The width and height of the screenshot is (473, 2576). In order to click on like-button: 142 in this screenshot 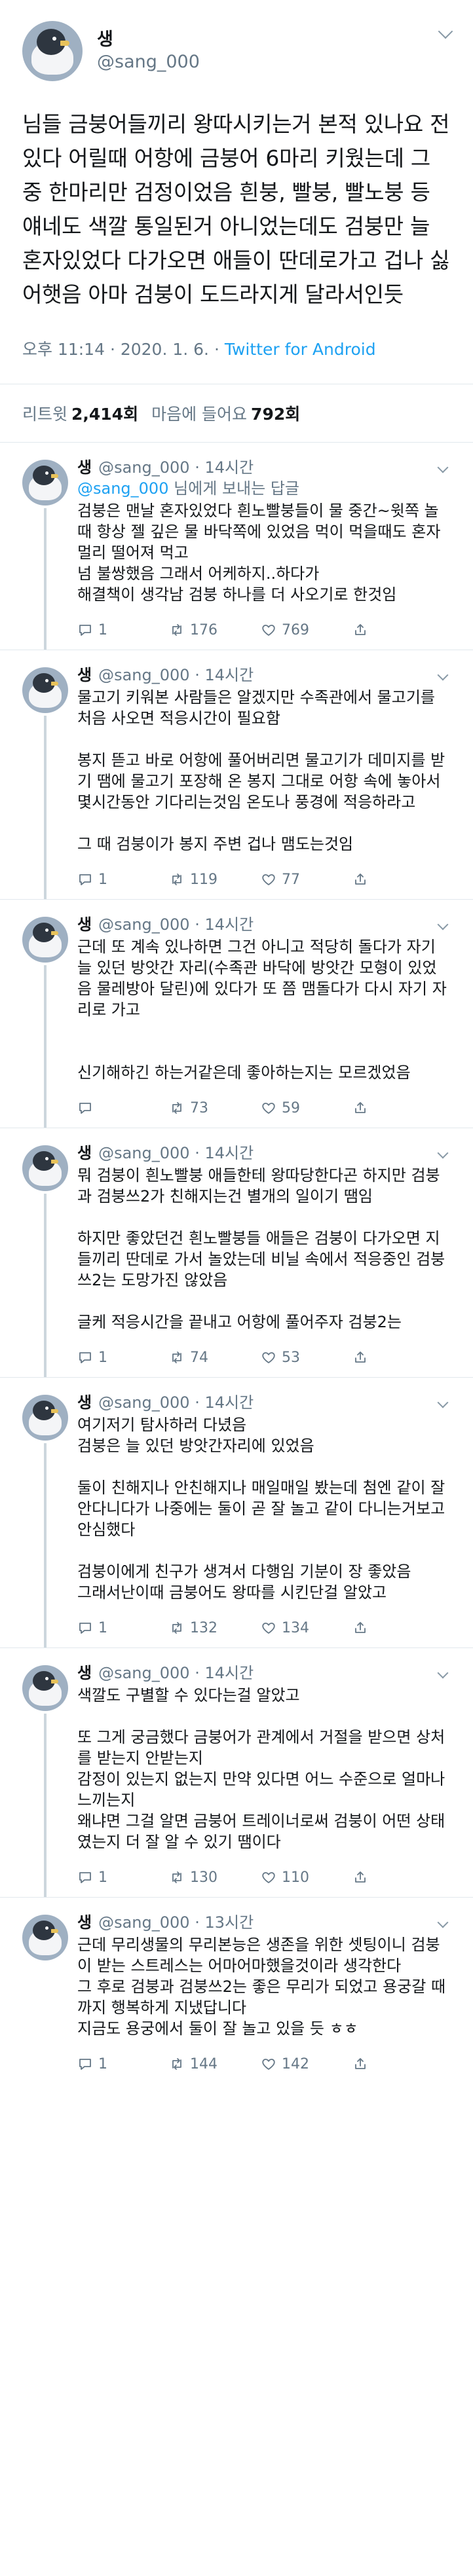, I will do `click(306, 2064)`.